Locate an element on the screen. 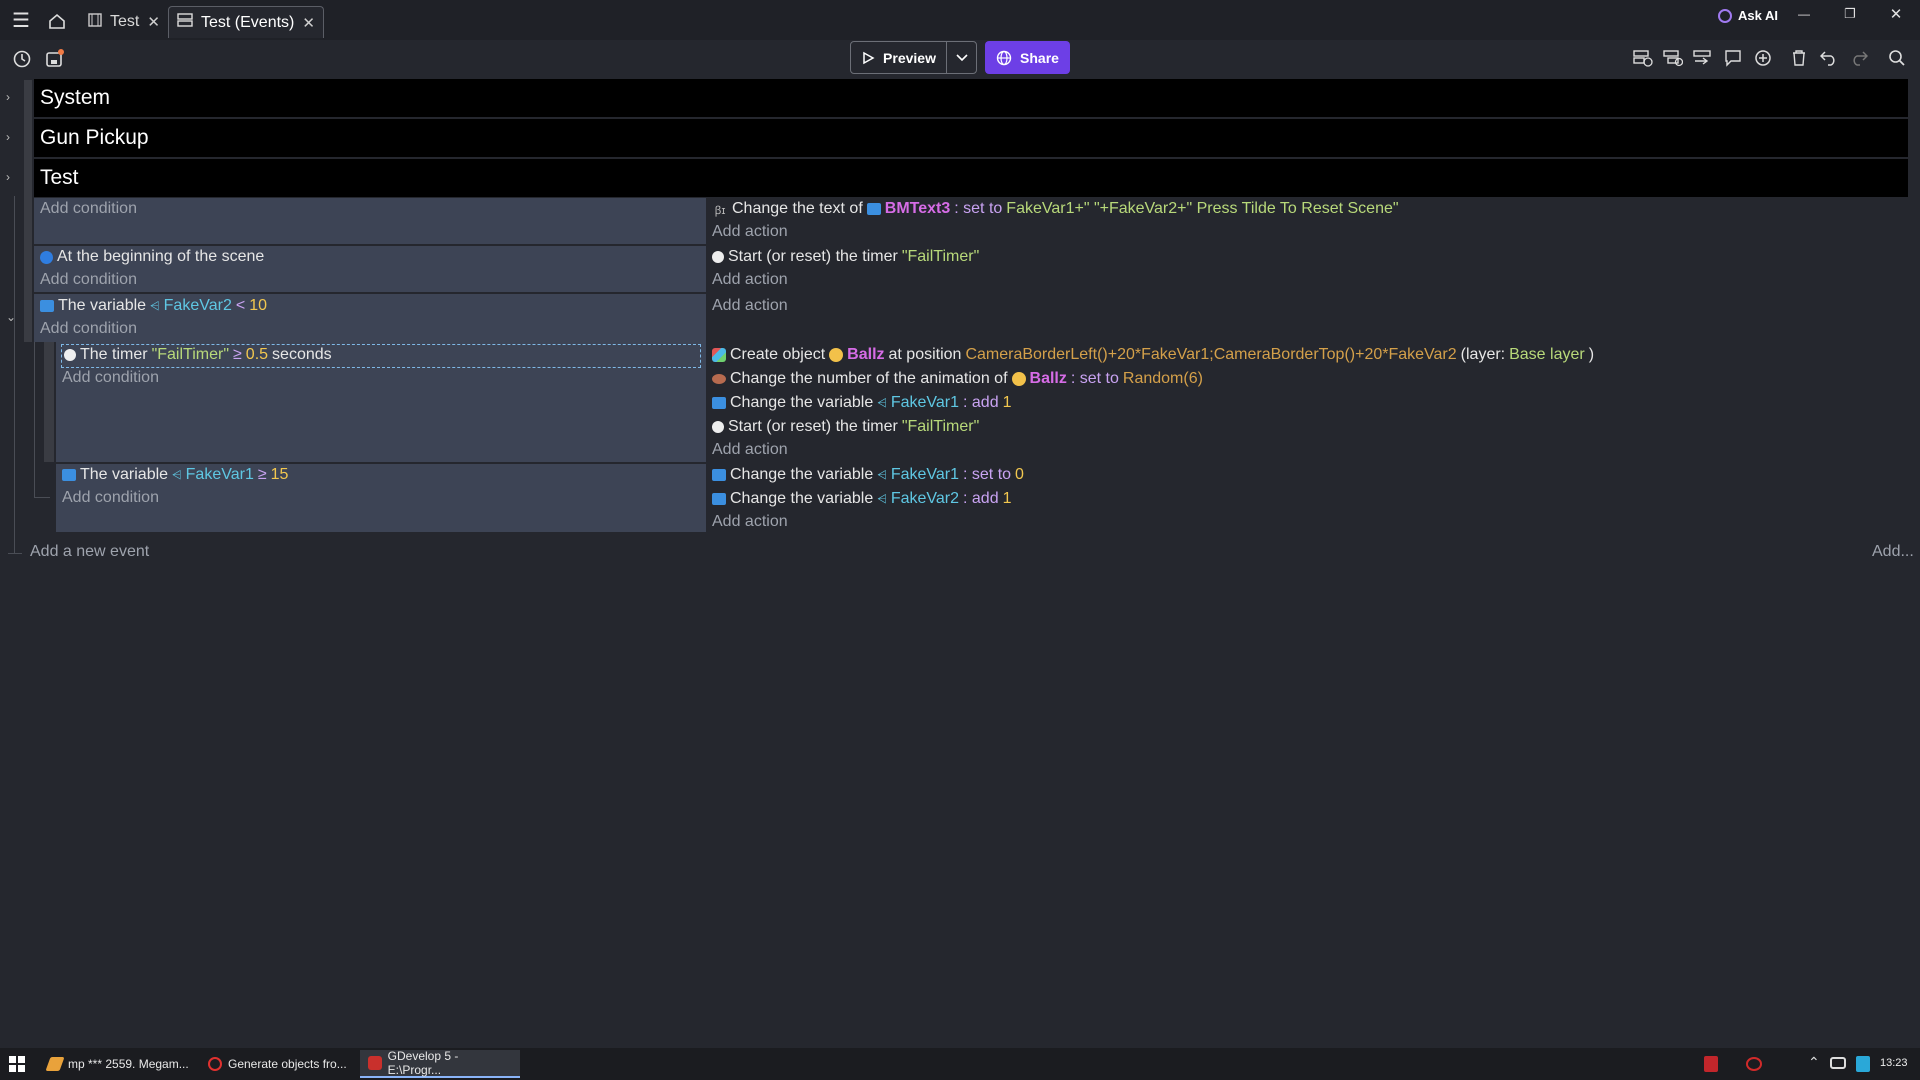 The image size is (1920, 1080). chevron-down-icon: ⌄ is located at coordinates (11, 317).